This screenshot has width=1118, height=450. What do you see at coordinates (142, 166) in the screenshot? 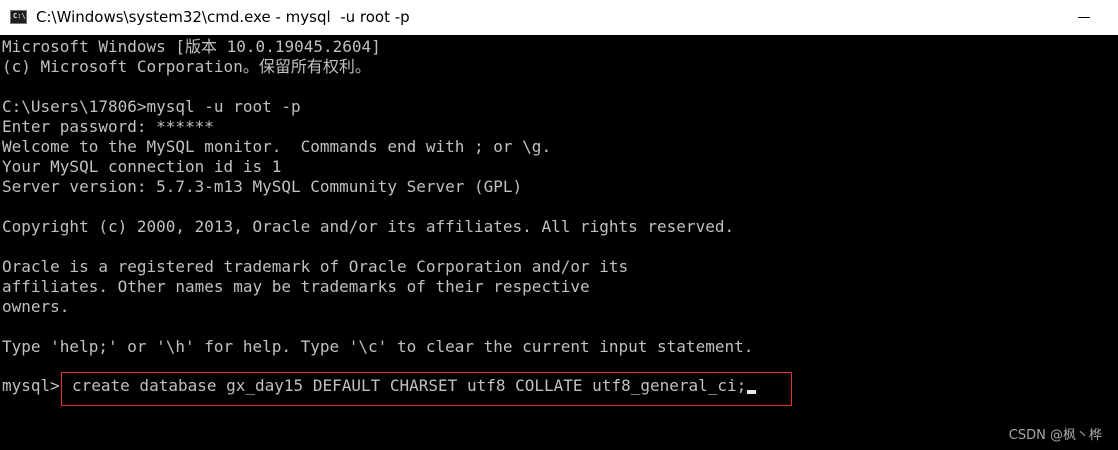
I see `console-line: Your MySQL connection id is 1` at bounding box center [142, 166].